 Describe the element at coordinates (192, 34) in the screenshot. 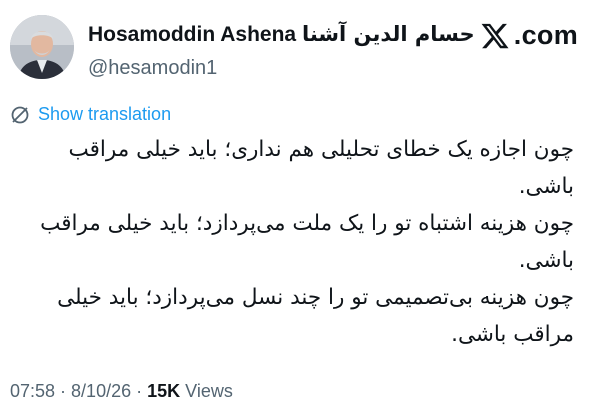

I see `author-name-latin: Hosamoddin Ashena` at that location.